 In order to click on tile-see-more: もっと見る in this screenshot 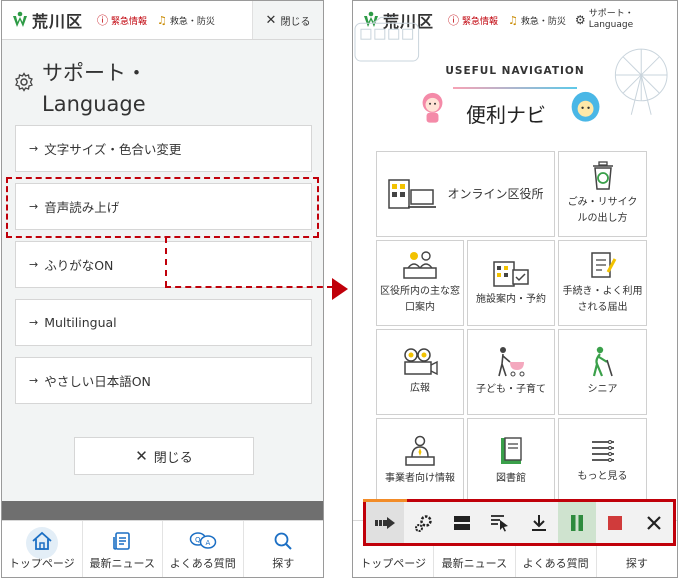, I will do `click(602, 461)`.